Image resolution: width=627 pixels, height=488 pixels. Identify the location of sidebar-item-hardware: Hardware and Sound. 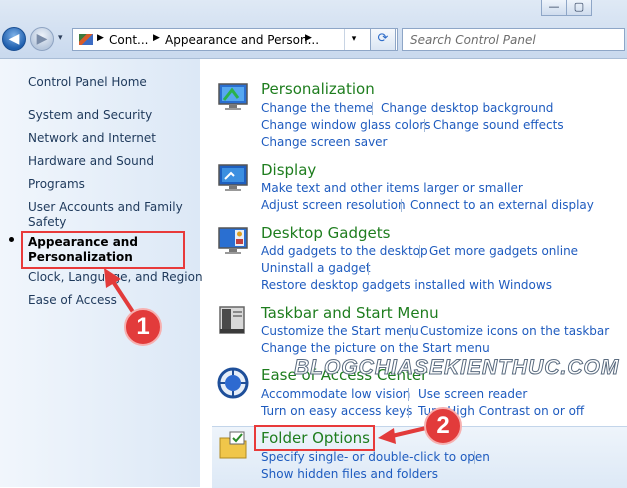
(91, 161).